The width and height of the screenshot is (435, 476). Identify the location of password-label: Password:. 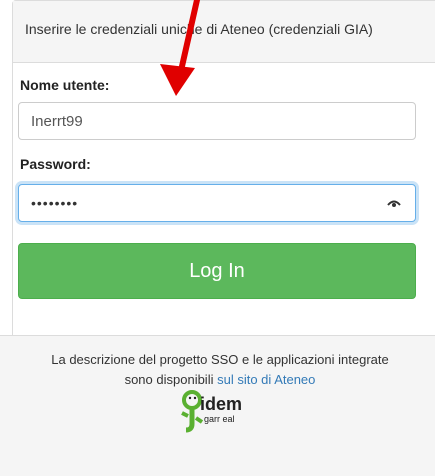
(55, 164).